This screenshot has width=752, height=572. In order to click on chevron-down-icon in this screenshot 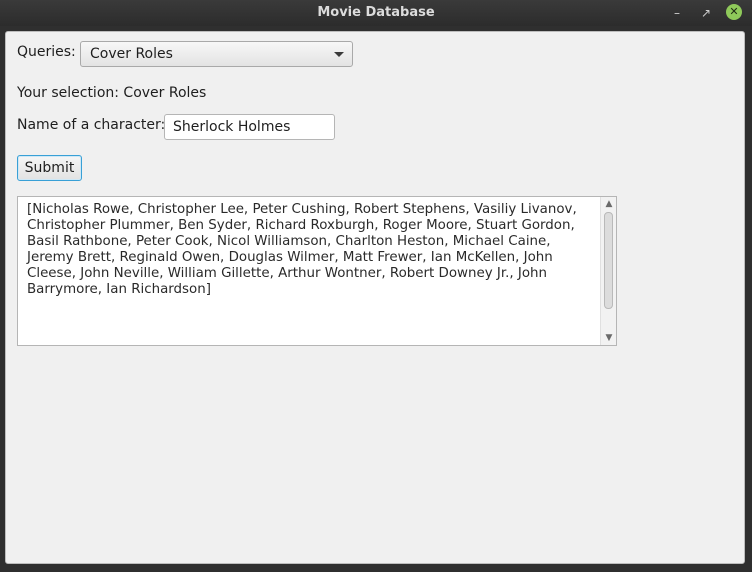, I will do `click(339, 54)`.